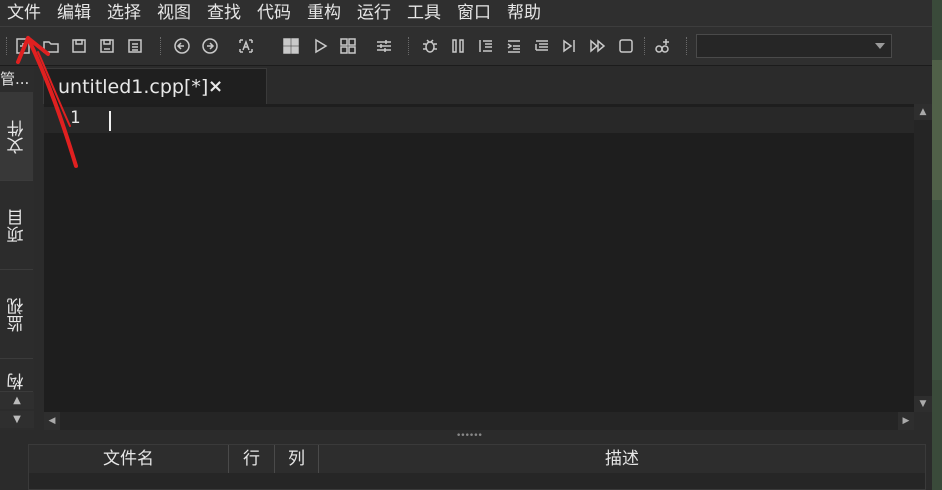 The height and width of the screenshot is (490, 942). I want to click on side-scroll-down: ▼, so click(17, 419).